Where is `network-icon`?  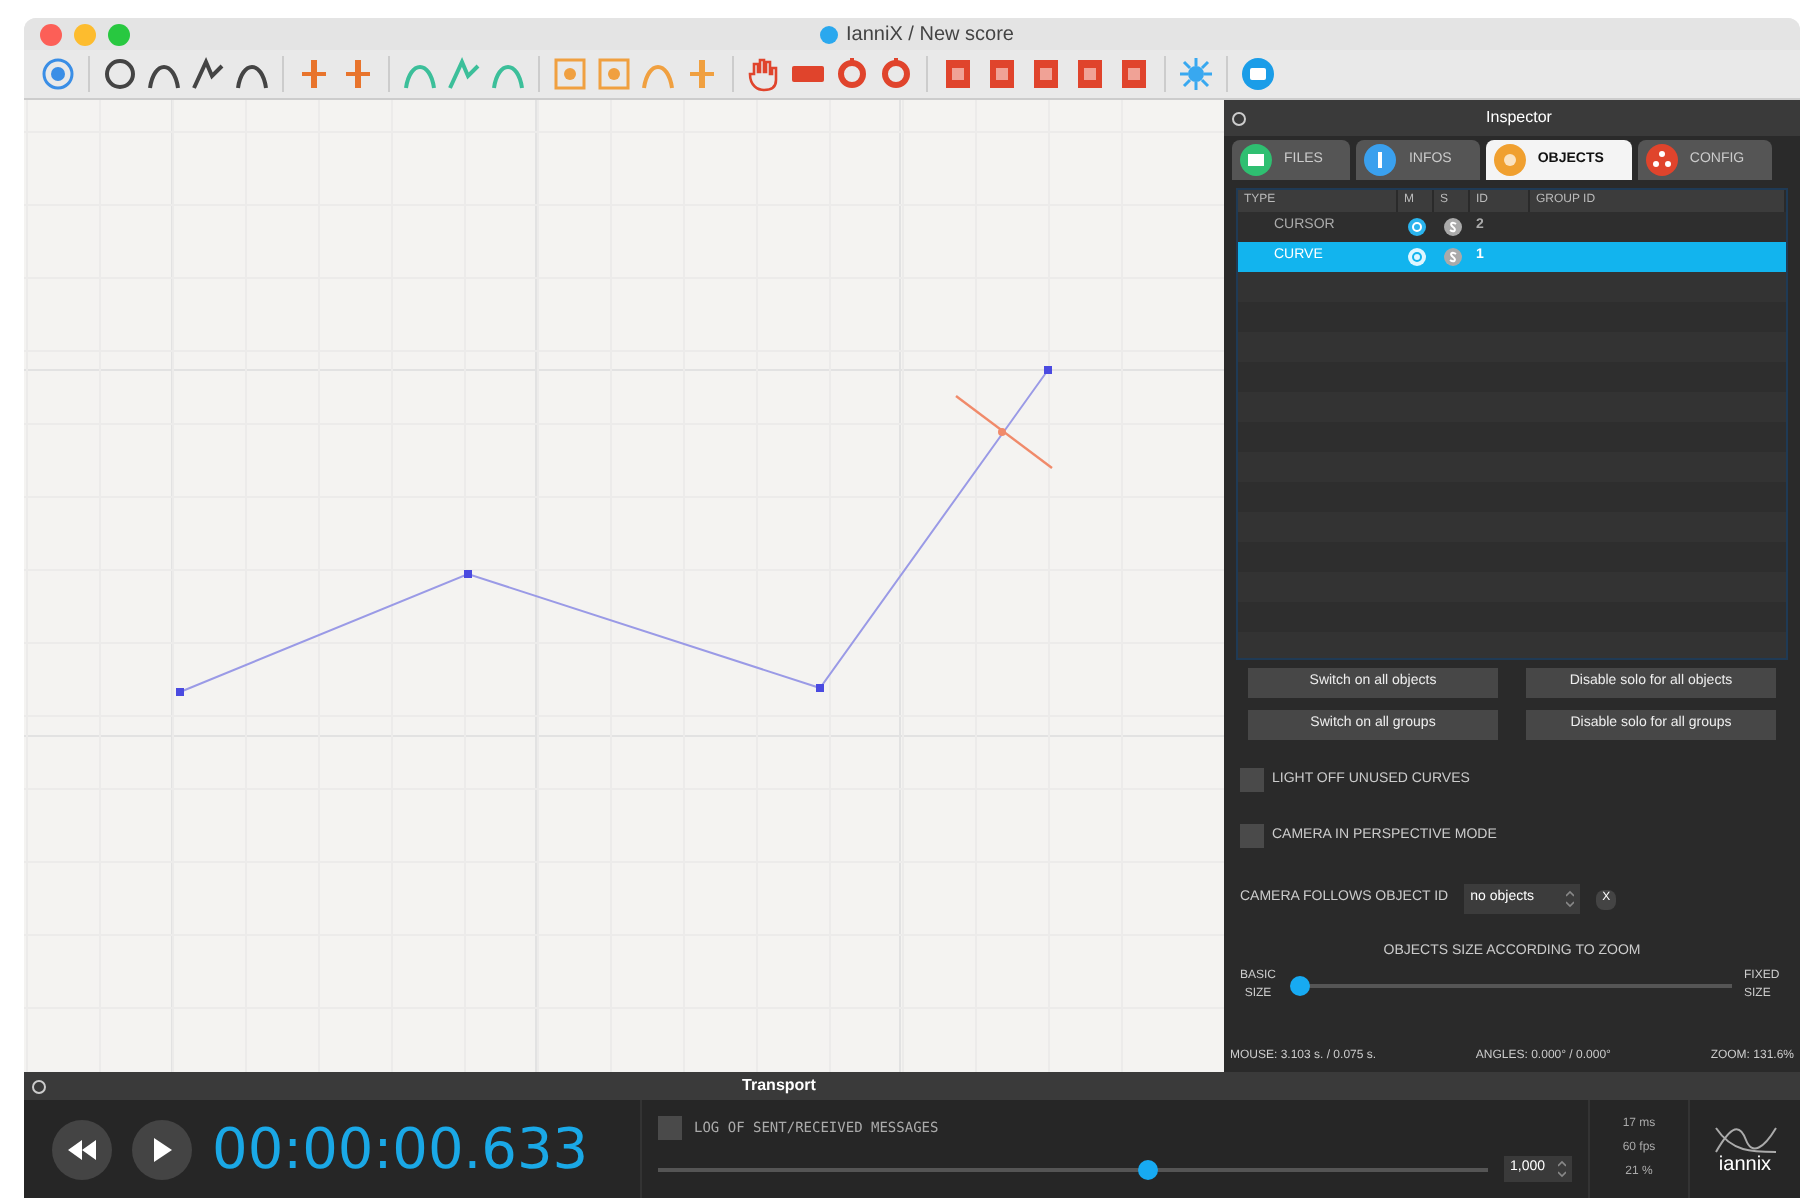
network-icon is located at coordinates (1661, 160).